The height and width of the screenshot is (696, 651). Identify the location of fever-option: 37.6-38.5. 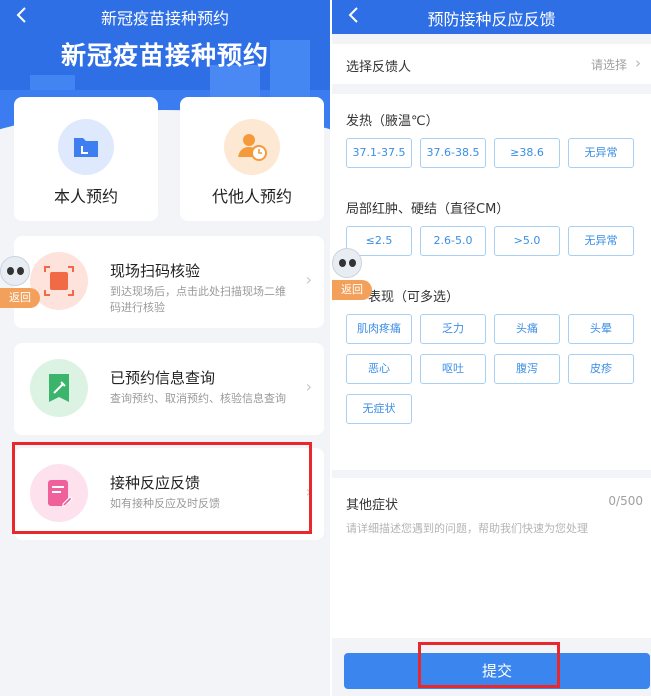
(453, 153).